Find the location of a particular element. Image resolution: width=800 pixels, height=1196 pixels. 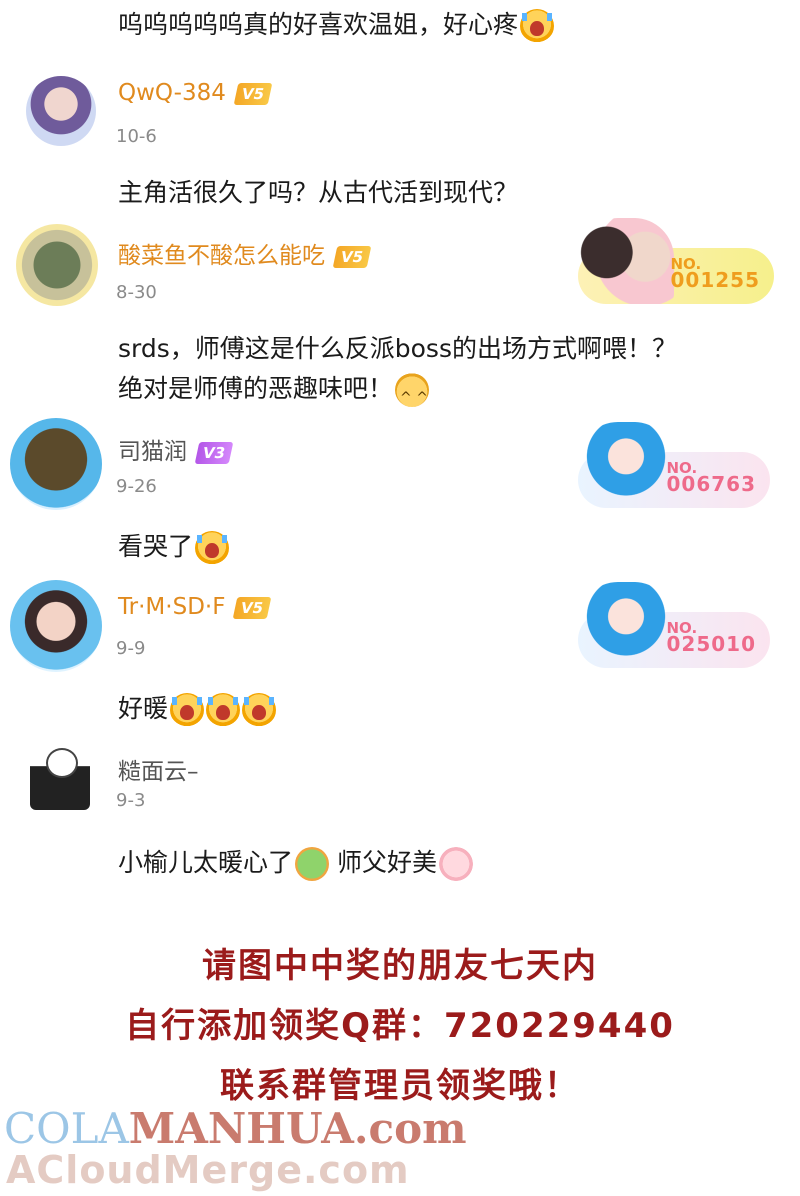

comment-text-content: 绝对是师傅的恶趣味吧！ is located at coordinates (256, 388).